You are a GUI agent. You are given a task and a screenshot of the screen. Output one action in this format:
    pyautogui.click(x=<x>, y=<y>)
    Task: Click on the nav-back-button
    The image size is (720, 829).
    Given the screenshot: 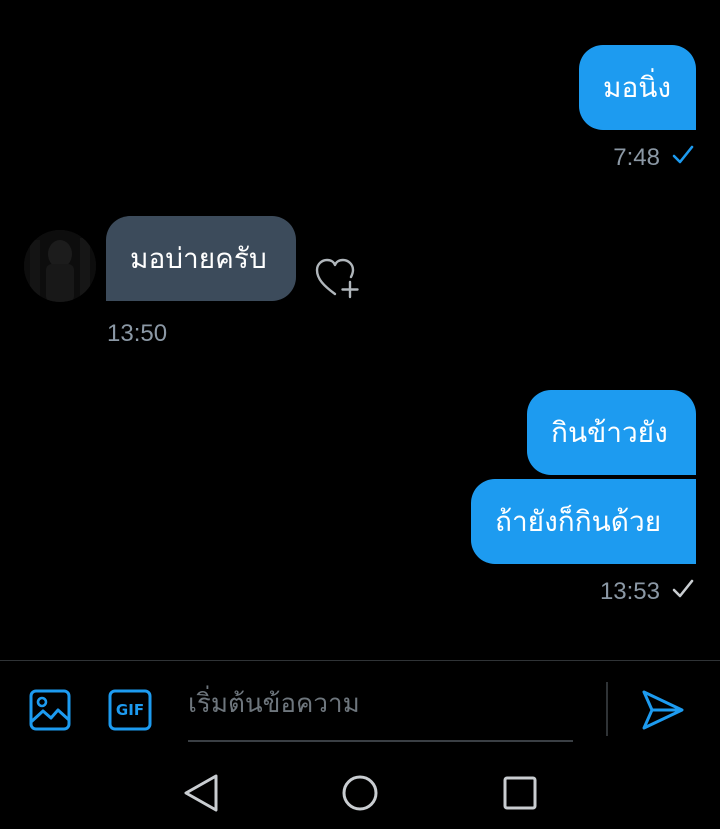 What is the action you would take?
    pyautogui.click(x=201, y=793)
    